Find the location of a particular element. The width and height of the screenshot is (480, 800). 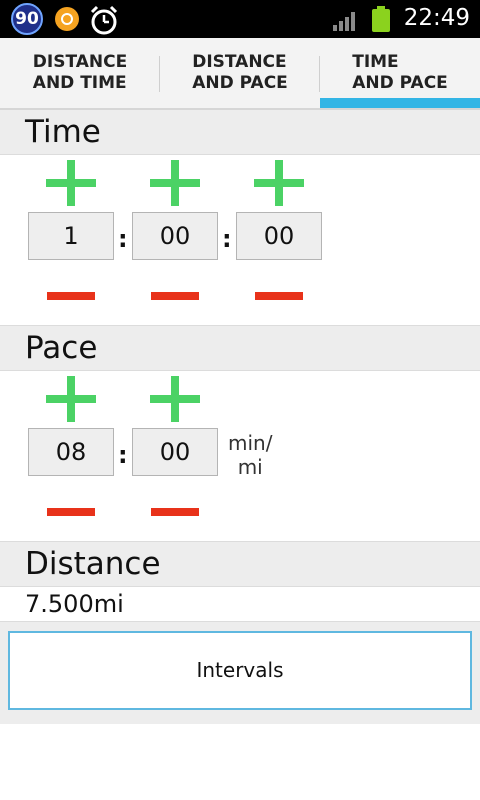

clock-time: 22:49 is located at coordinates (436, 18).